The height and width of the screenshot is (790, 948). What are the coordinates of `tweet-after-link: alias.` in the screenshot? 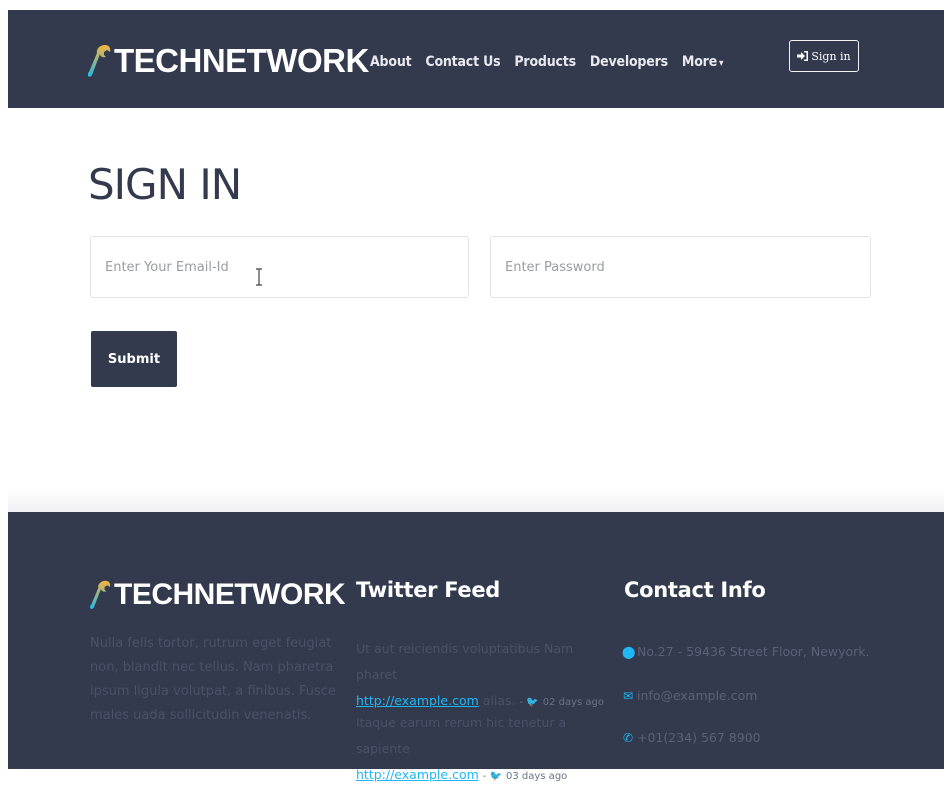 It's located at (497, 700).